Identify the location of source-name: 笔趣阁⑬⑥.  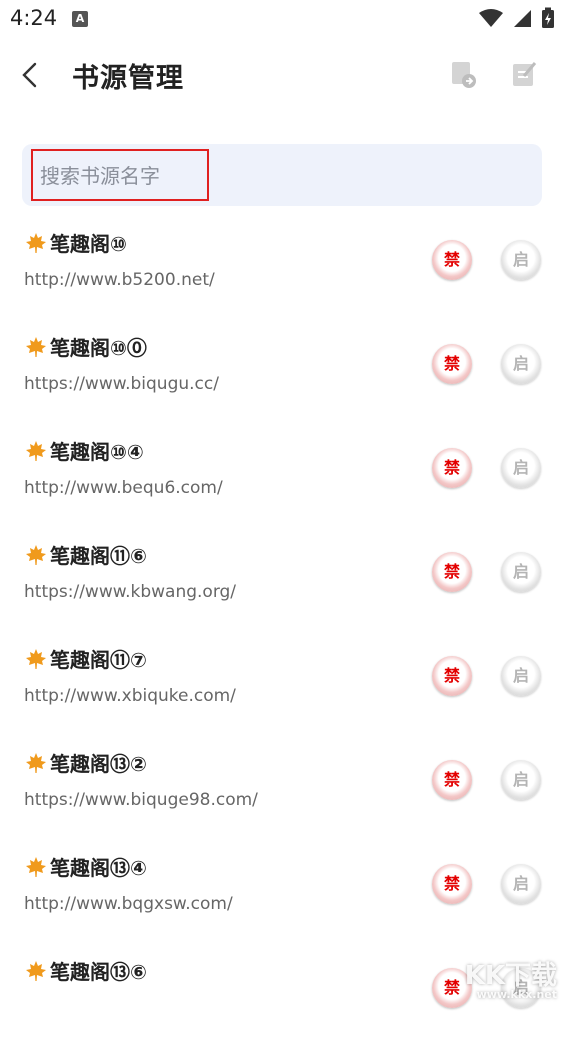
(85, 970).